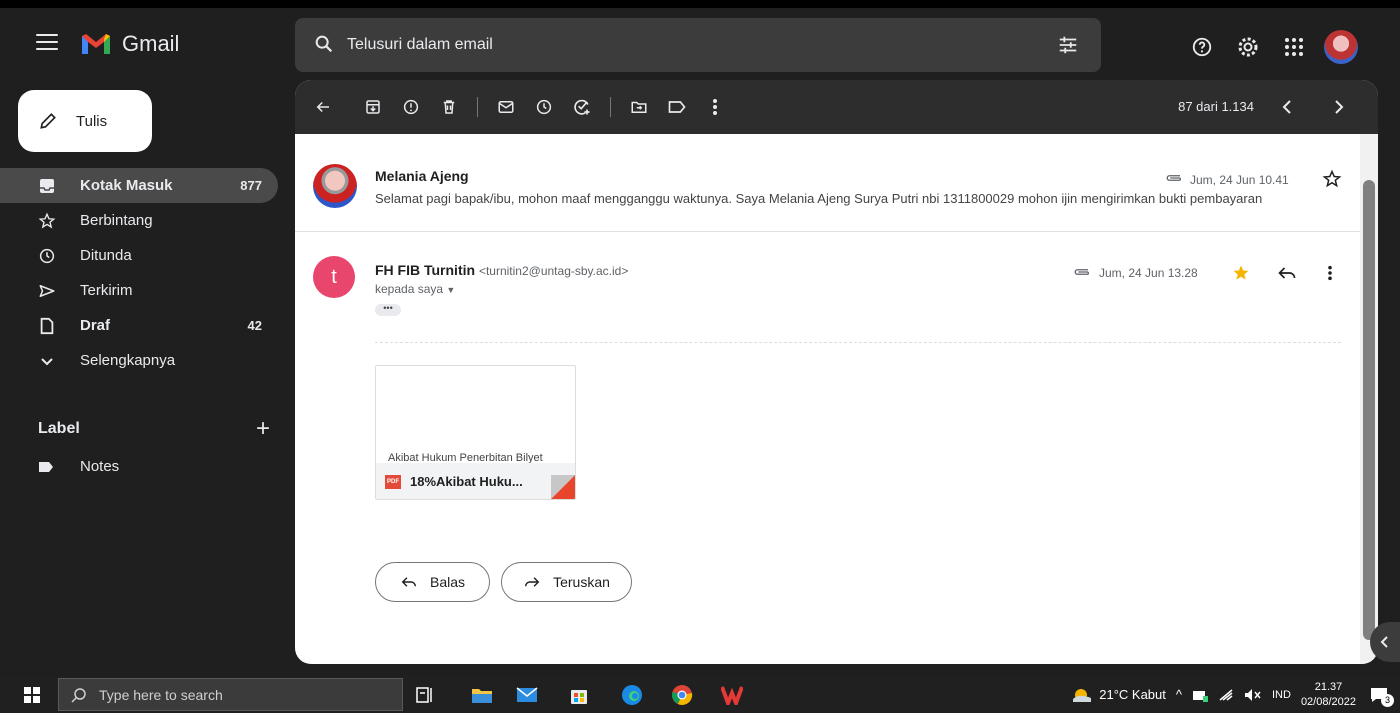 The width and height of the screenshot is (1400, 713). What do you see at coordinates (1239, 180) in the screenshot?
I see `message-date: Jum, 24 Jun 10.41` at bounding box center [1239, 180].